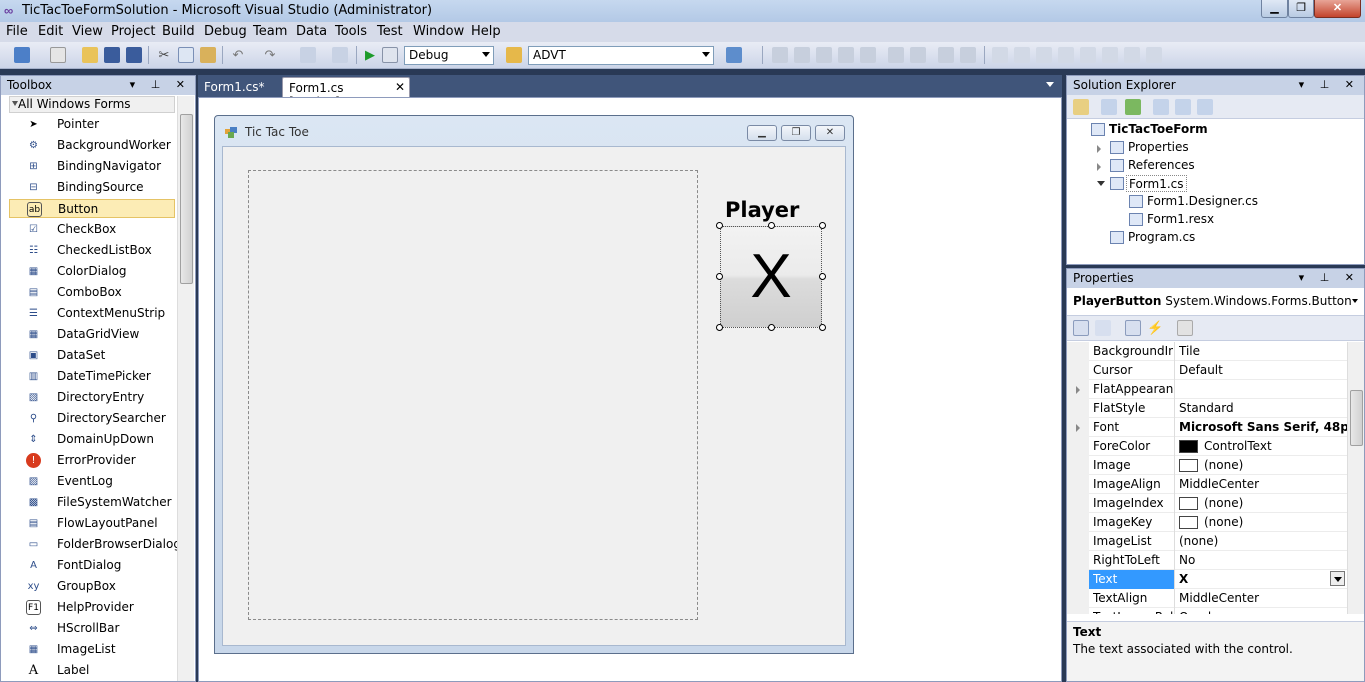  What do you see at coordinates (1207, 446) in the screenshot?
I see `property-row: ForeColor ControlText` at bounding box center [1207, 446].